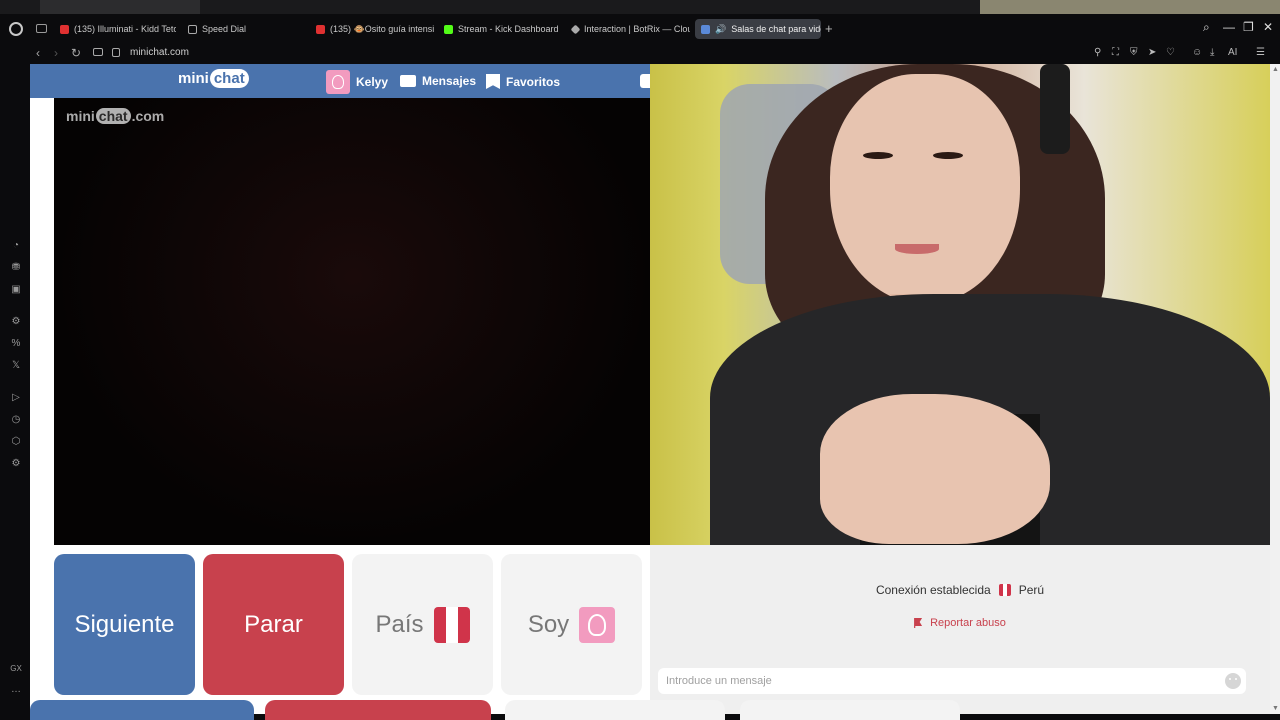 Image resolution: width=1280 pixels, height=720 pixels. What do you see at coordinates (16, 463) in the screenshot?
I see `settings-icon: ⚙` at bounding box center [16, 463].